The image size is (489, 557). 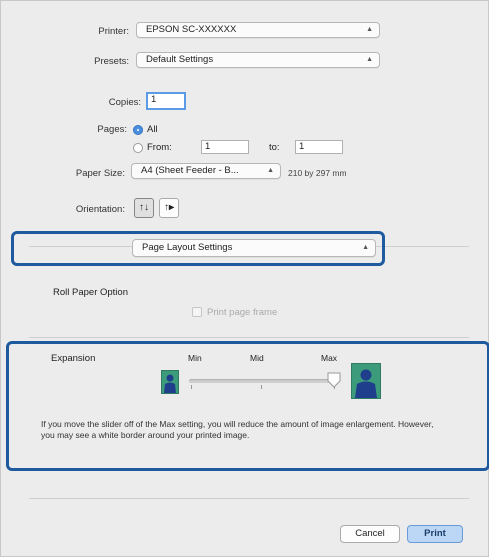 I want to click on expansion-mid-label: Mid, so click(x=257, y=358).